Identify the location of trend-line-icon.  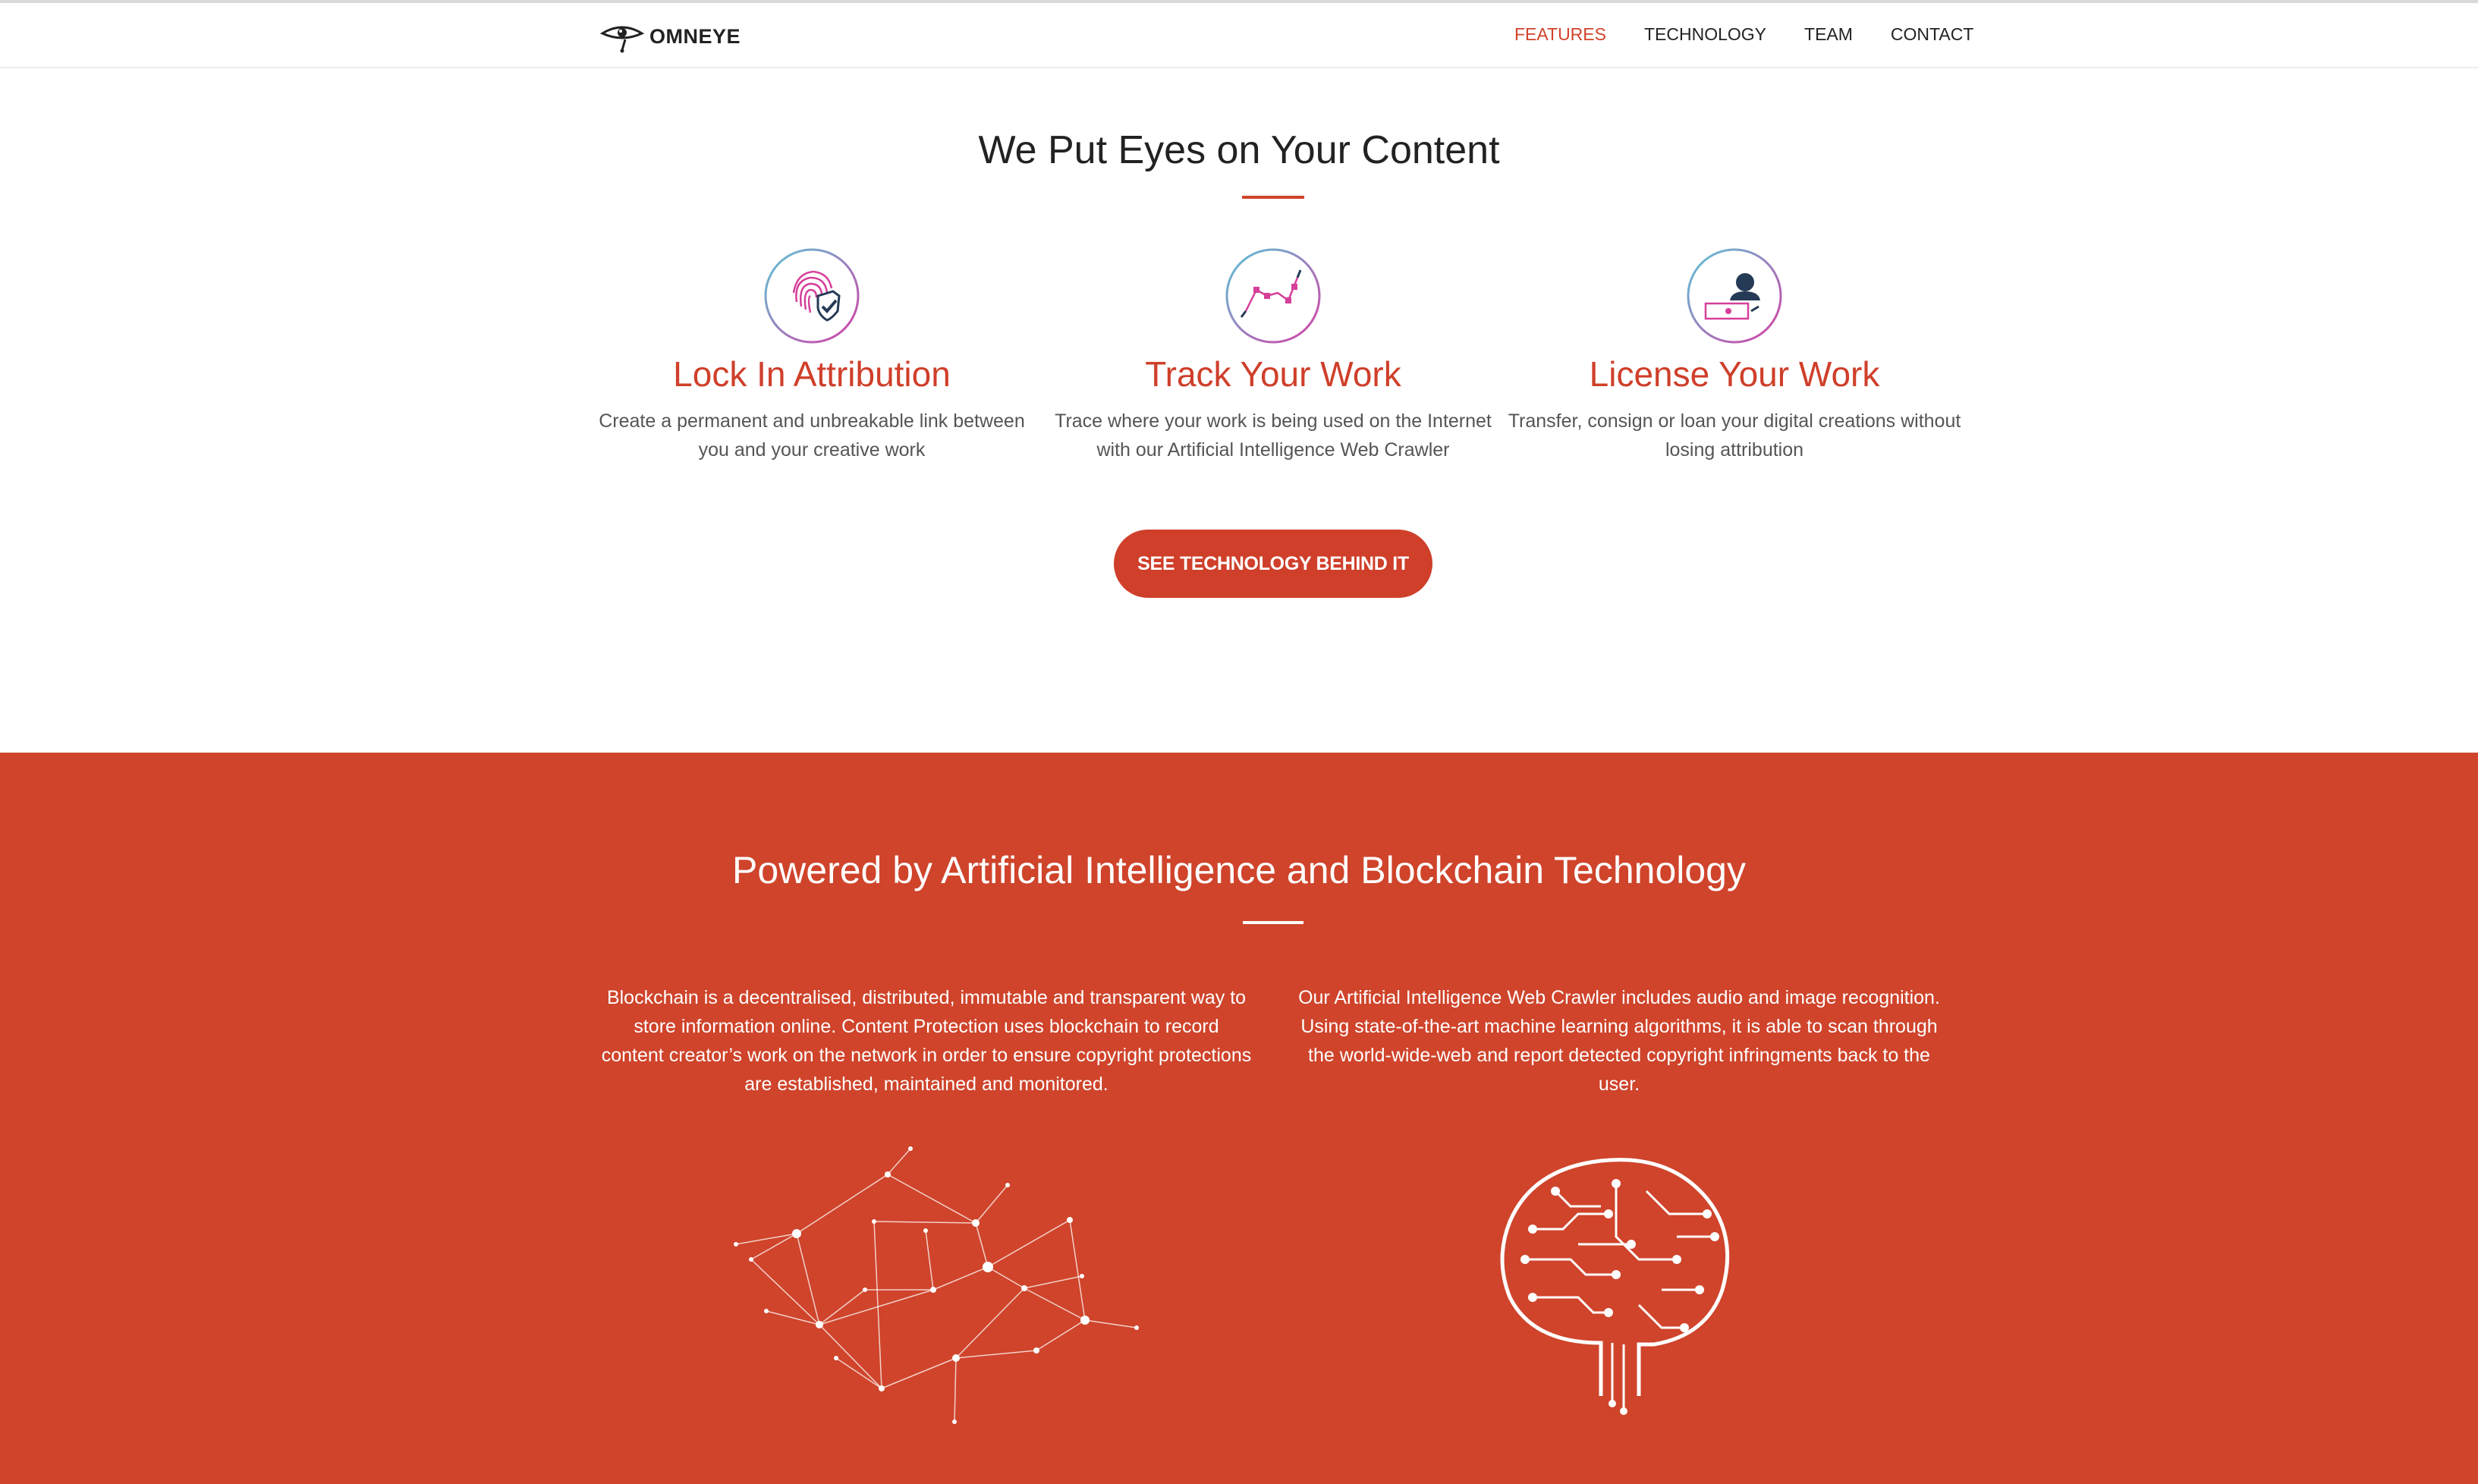
(1273, 295).